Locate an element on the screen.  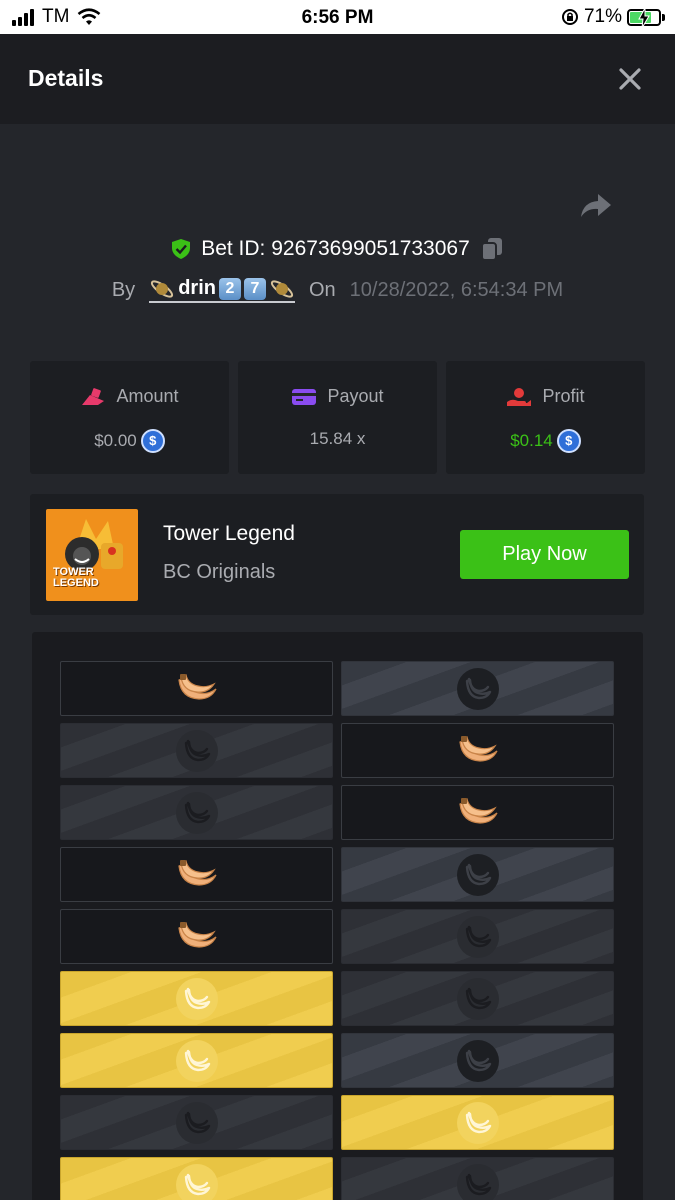
copy-icon is located at coordinates (492, 249).